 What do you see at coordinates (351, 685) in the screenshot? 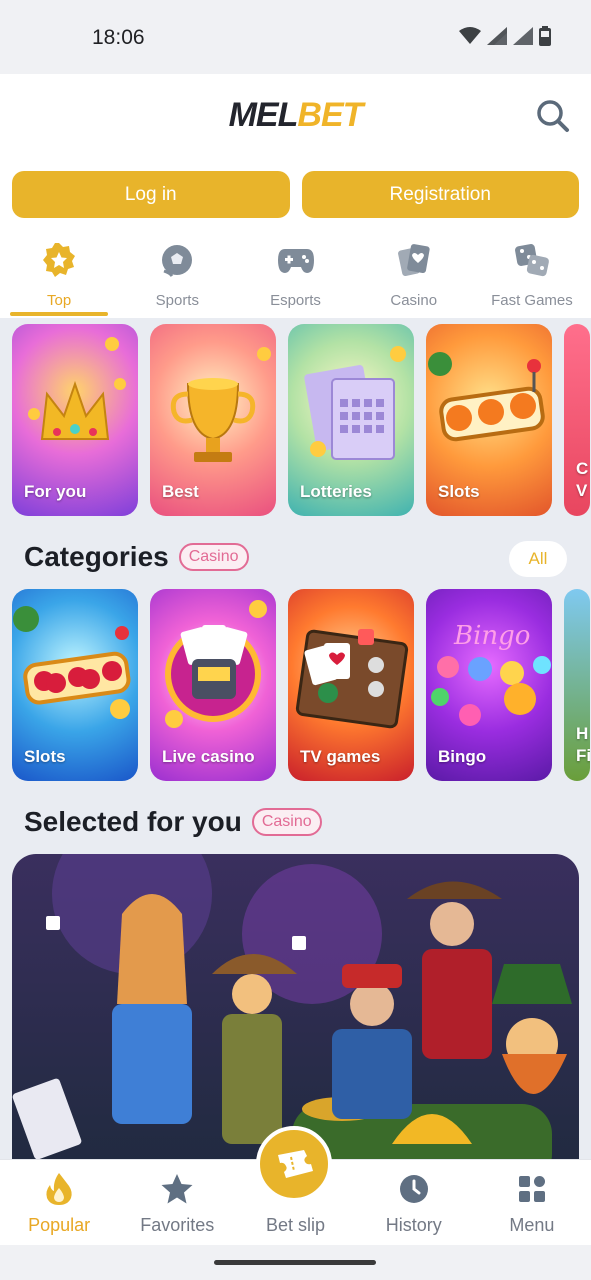
I see `category-tv-games: TV games` at bounding box center [351, 685].